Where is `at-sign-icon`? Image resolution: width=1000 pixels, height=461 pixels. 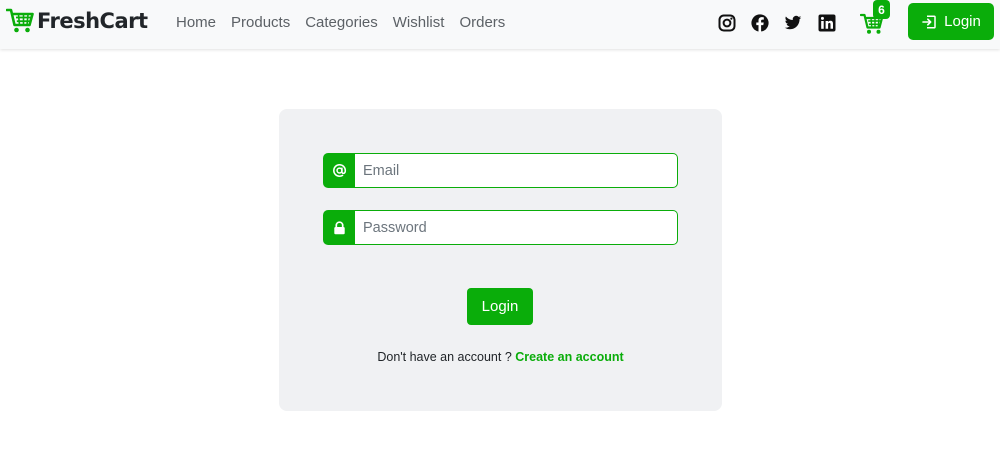
at-sign-icon is located at coordinates (339, 170).